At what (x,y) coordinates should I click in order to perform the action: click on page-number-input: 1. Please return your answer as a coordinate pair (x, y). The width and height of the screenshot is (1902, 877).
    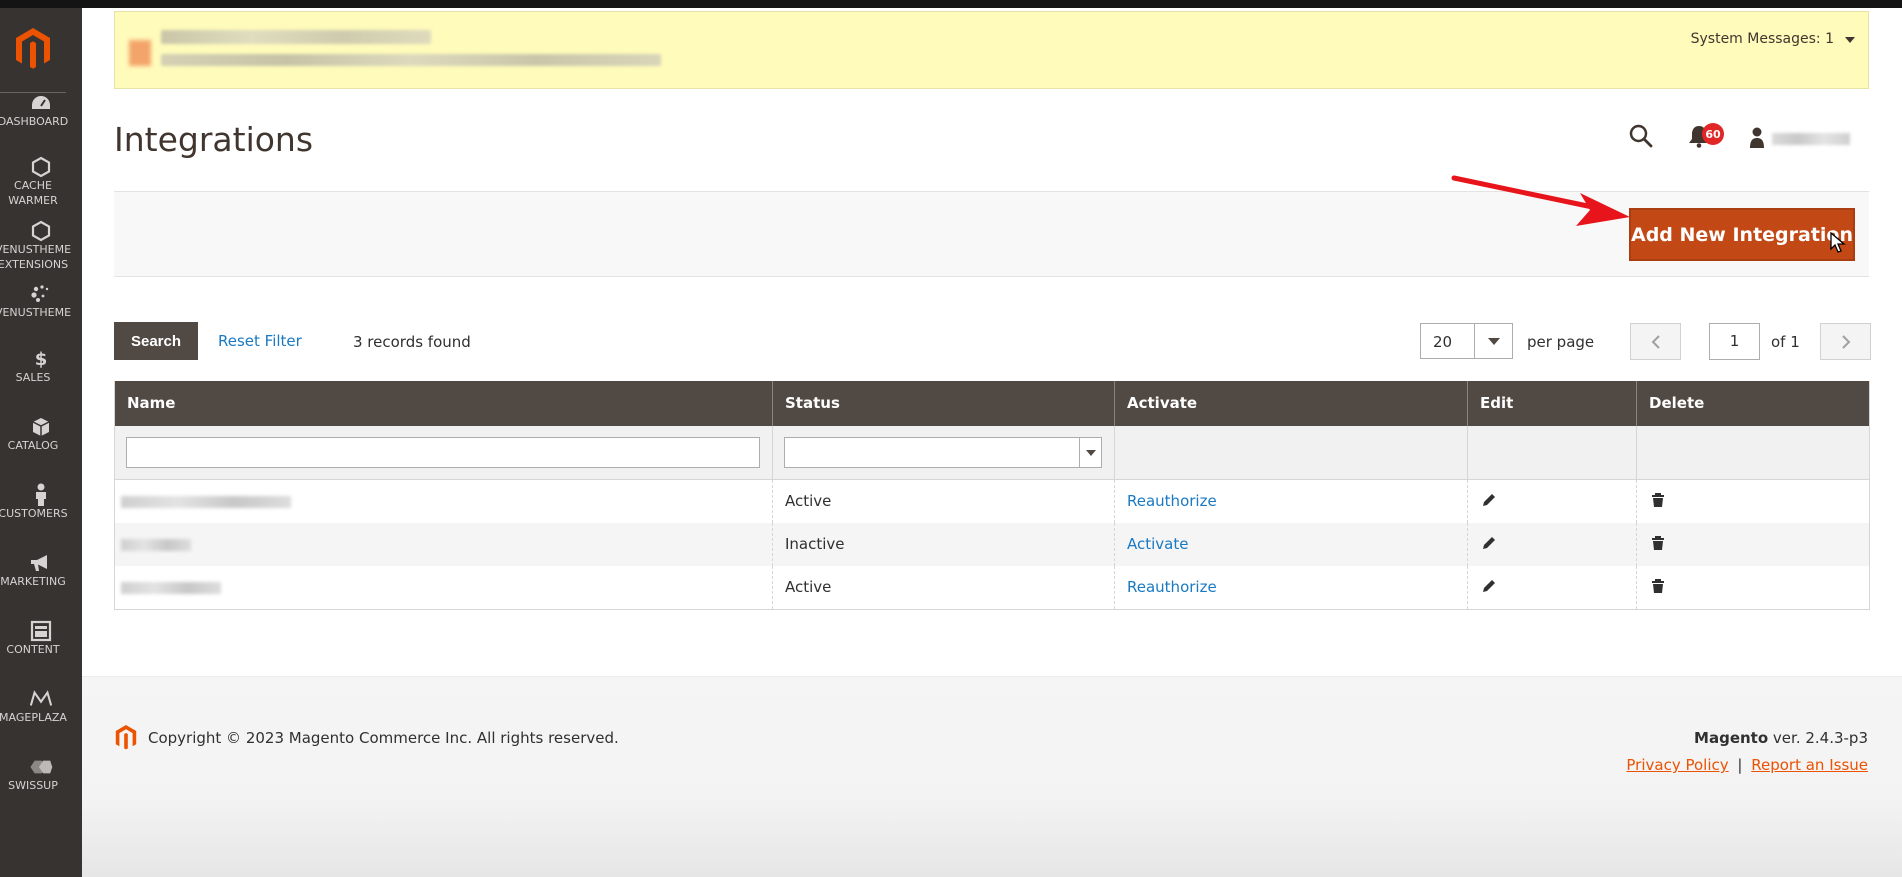
    Looking at the image, I should click on (1734, 341).